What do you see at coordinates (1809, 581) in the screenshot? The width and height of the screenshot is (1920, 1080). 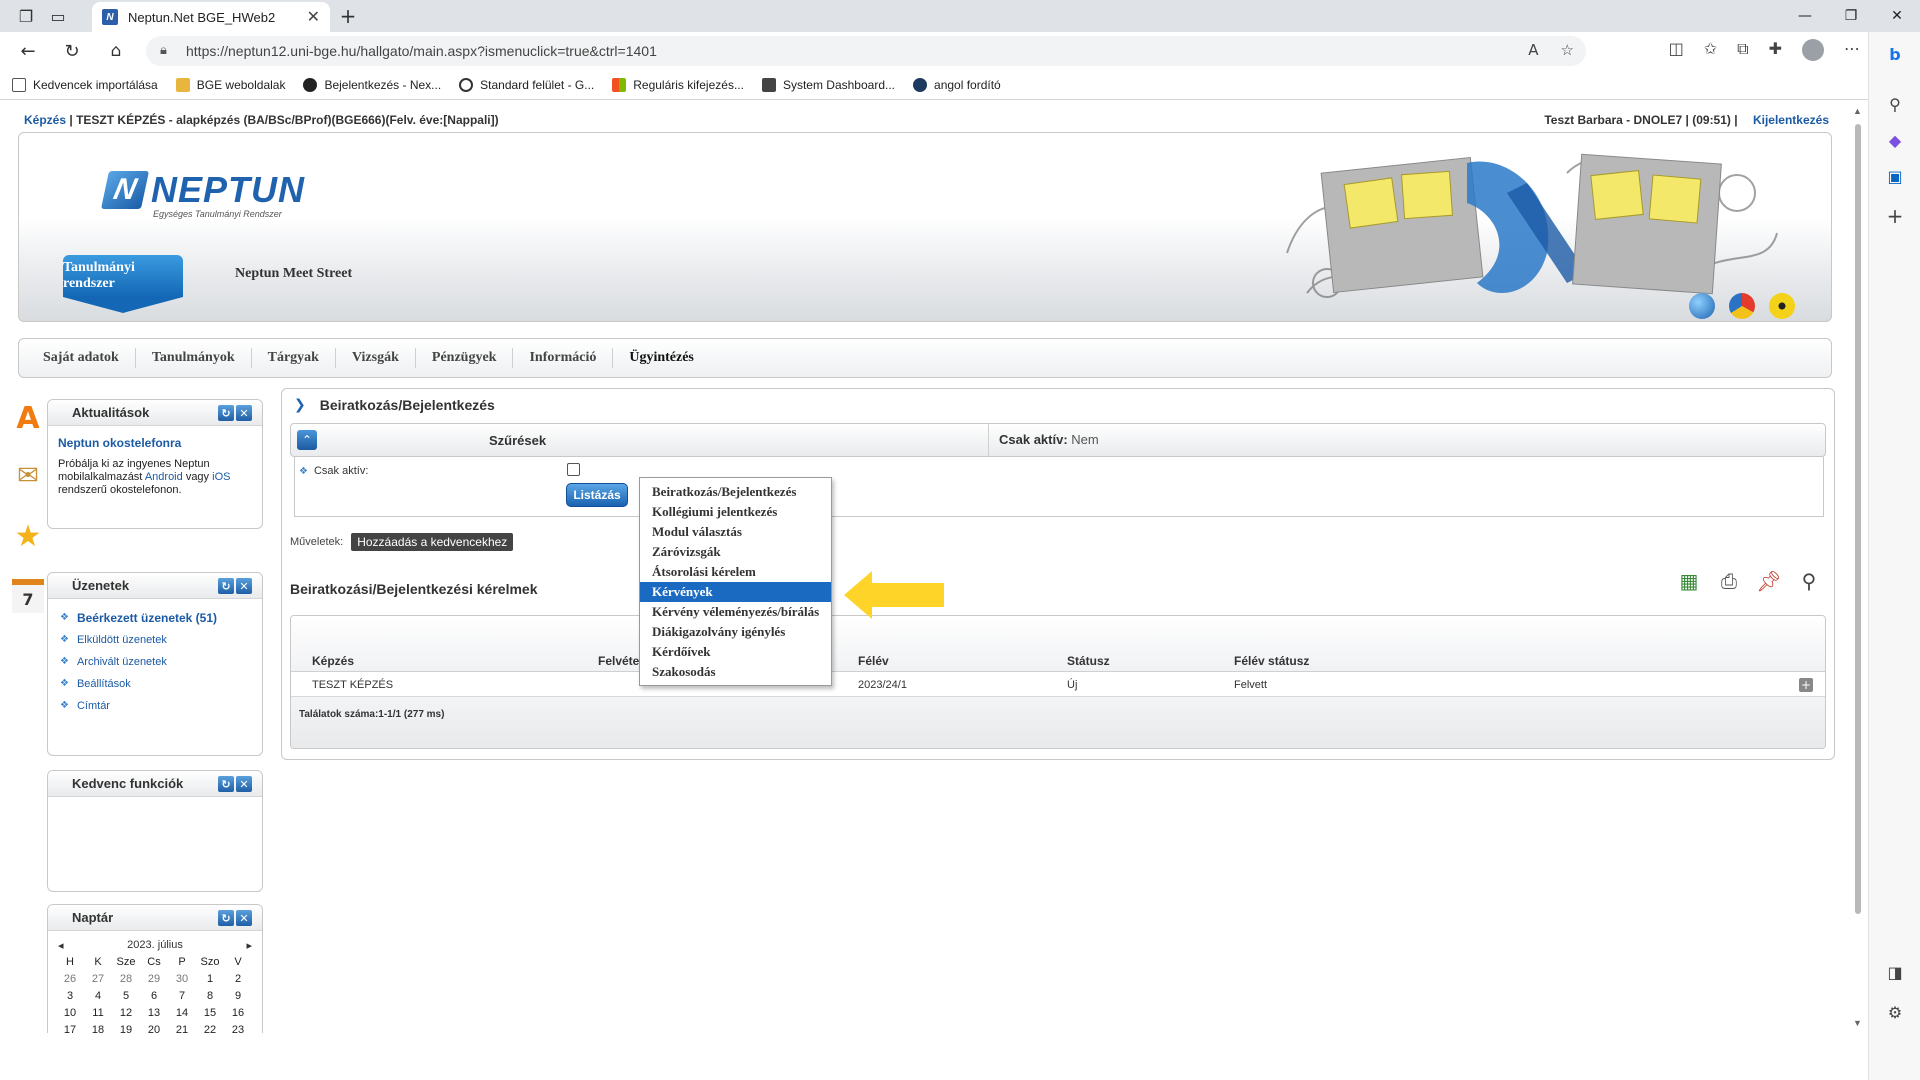 I see `search-icon: ⚲` at bounding box center [1809, 581].